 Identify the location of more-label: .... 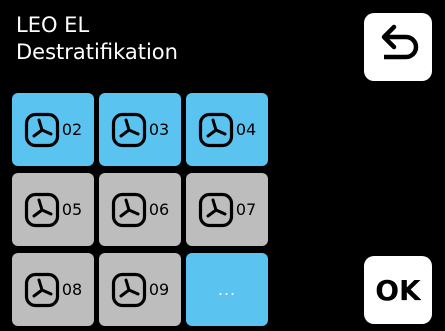
(227, 289).